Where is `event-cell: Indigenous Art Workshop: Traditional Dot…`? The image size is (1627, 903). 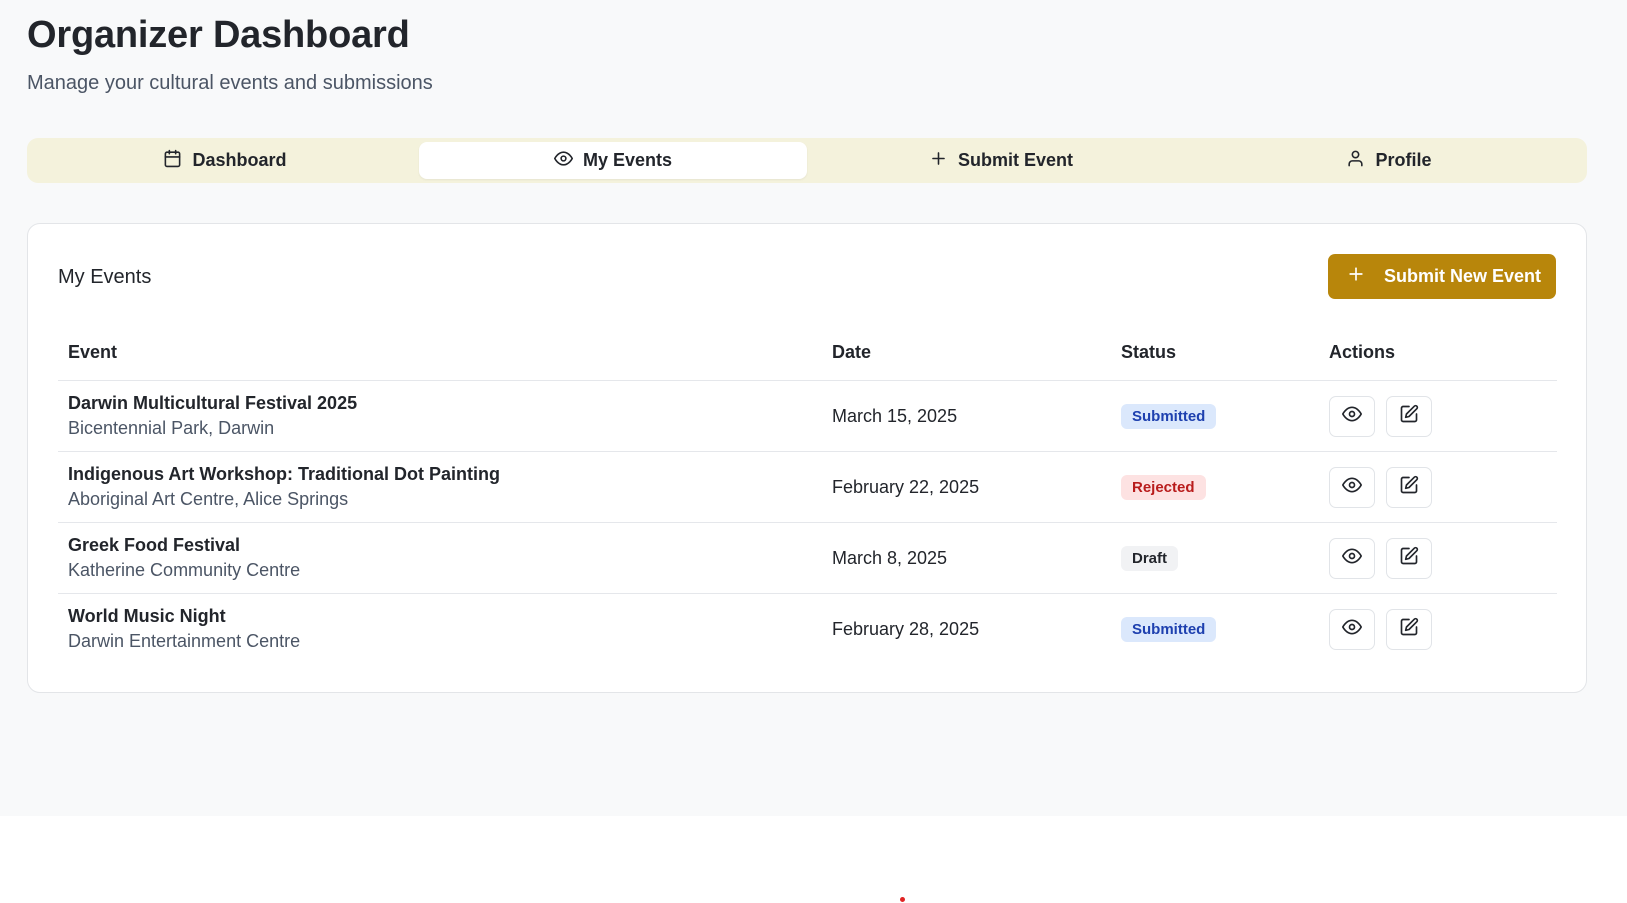
event-cell: Indigenous Art Workshop: Traditional Dot… is located at coordinates (445, 487).